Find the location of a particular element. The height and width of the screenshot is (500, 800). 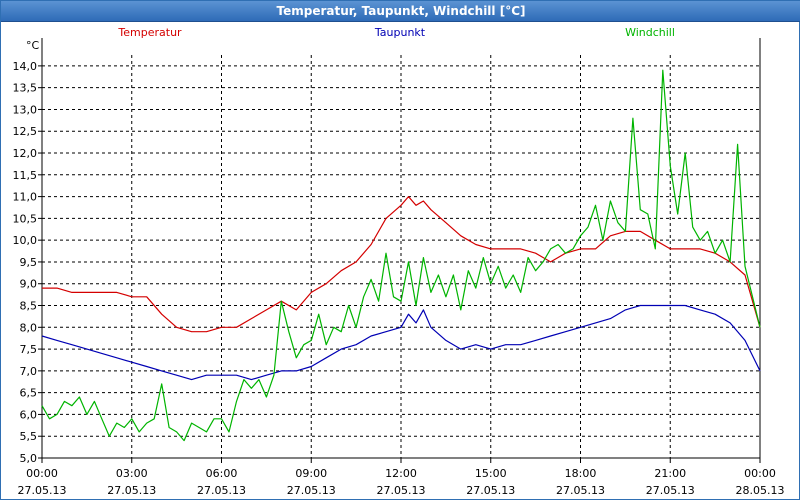

y-tick-label: 14,0 is located at coordinates (25, 66).